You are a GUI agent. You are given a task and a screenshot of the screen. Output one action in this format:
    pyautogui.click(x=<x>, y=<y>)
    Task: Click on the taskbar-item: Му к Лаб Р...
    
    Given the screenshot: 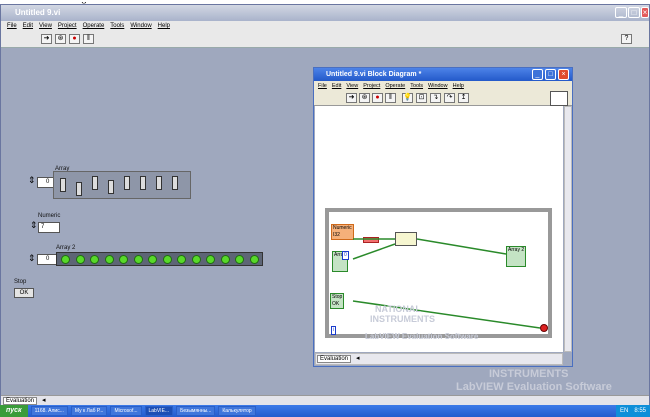 What is the action you would take?
    pyautogui.click(x=89, y=411)
    